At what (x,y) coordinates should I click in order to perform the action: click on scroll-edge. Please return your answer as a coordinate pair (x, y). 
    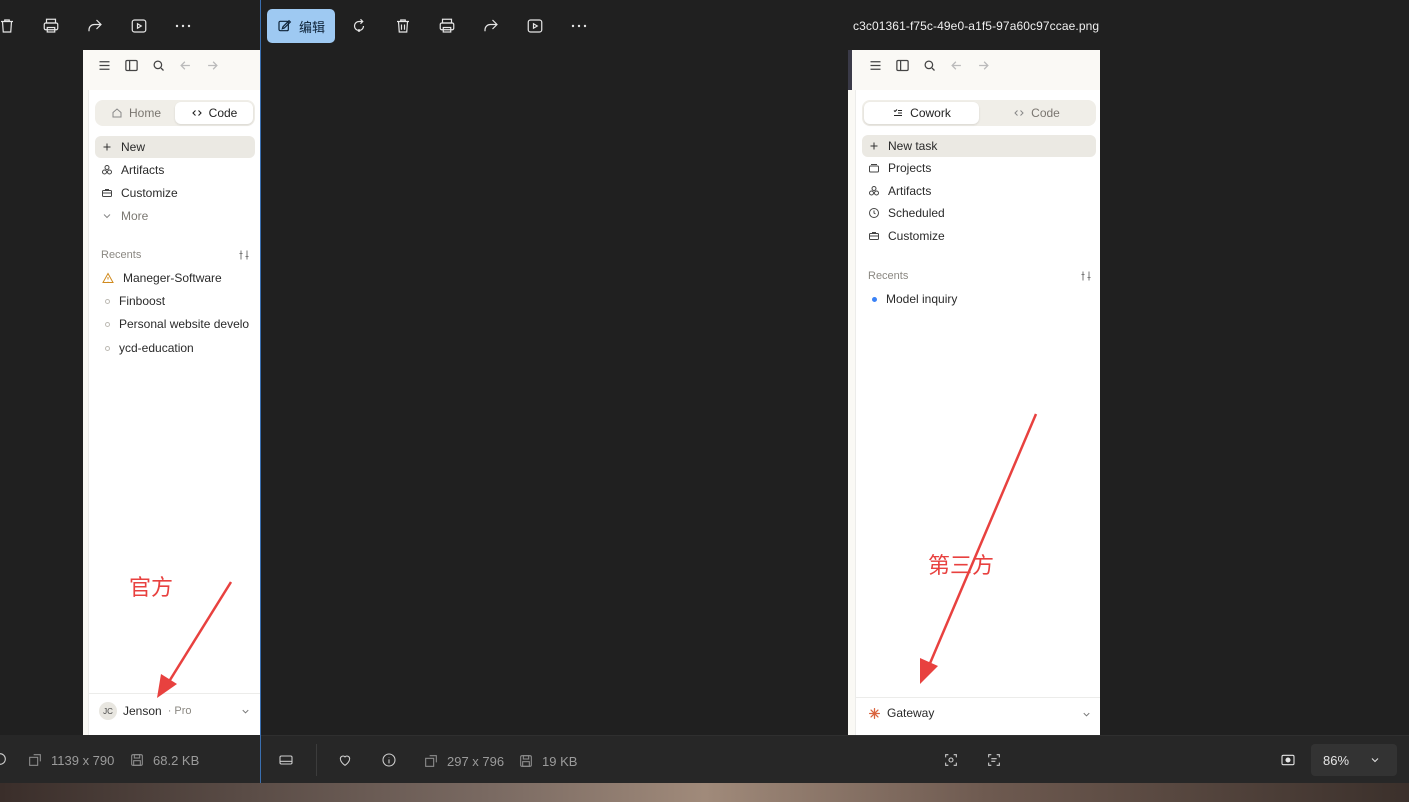
    Looking at the image, I should click on (850, 70).